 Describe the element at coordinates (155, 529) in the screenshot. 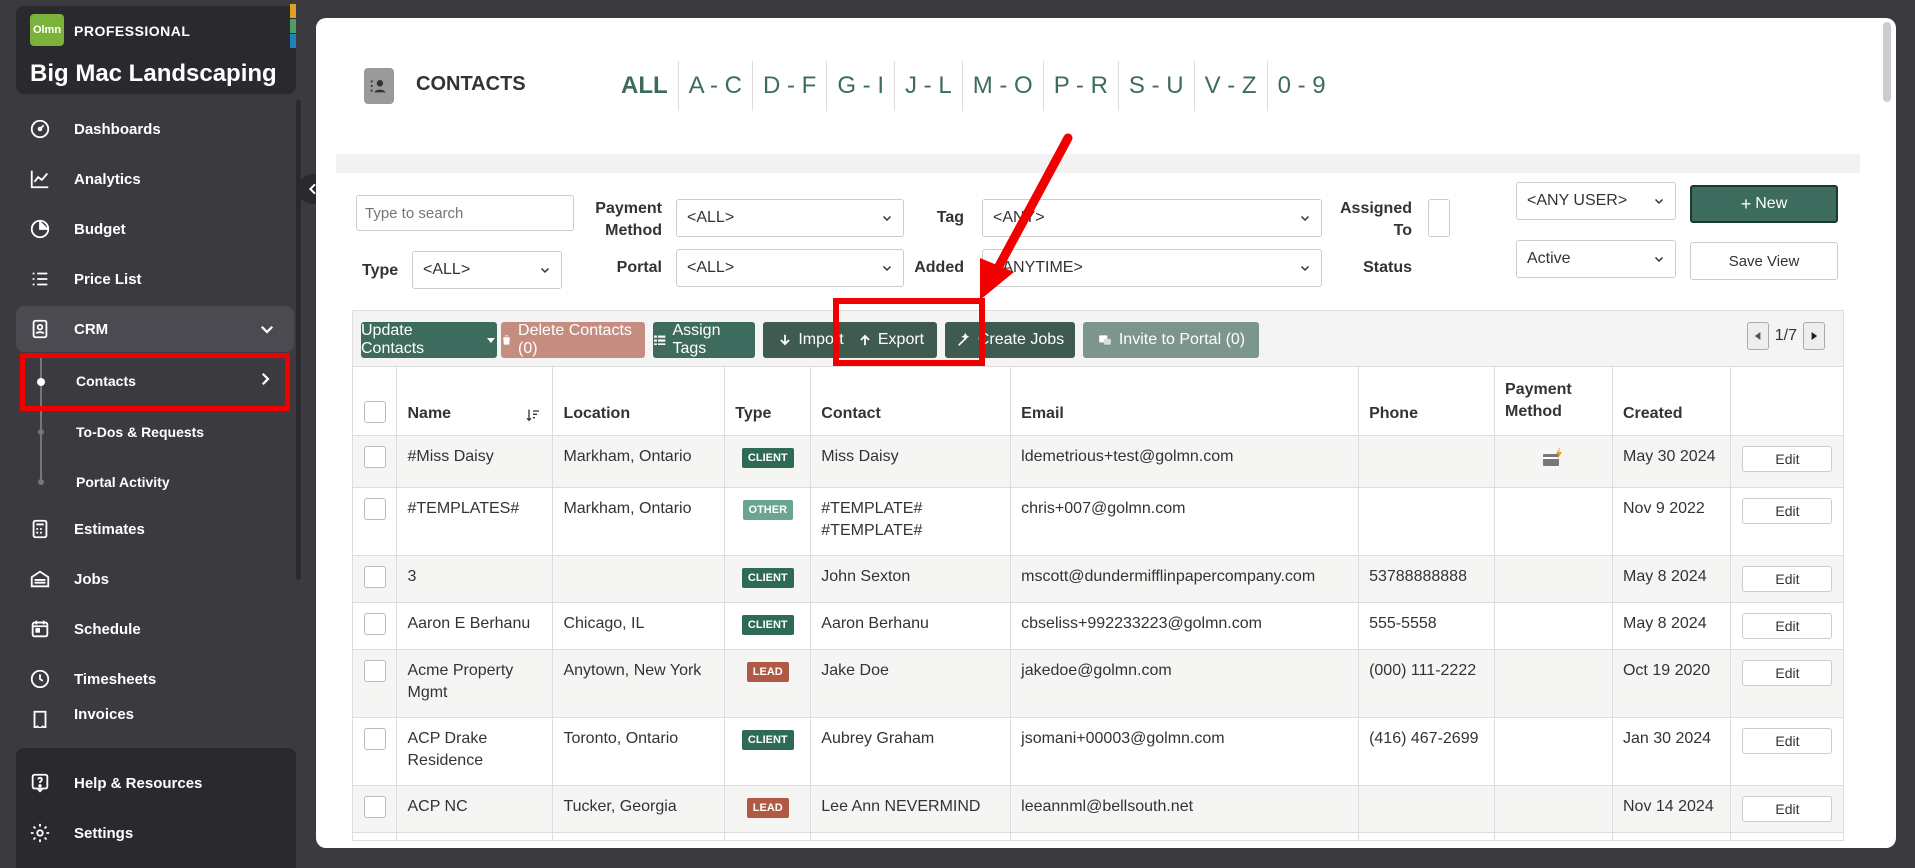

I see `sidebar-item-estimates: Estimates` at that location.